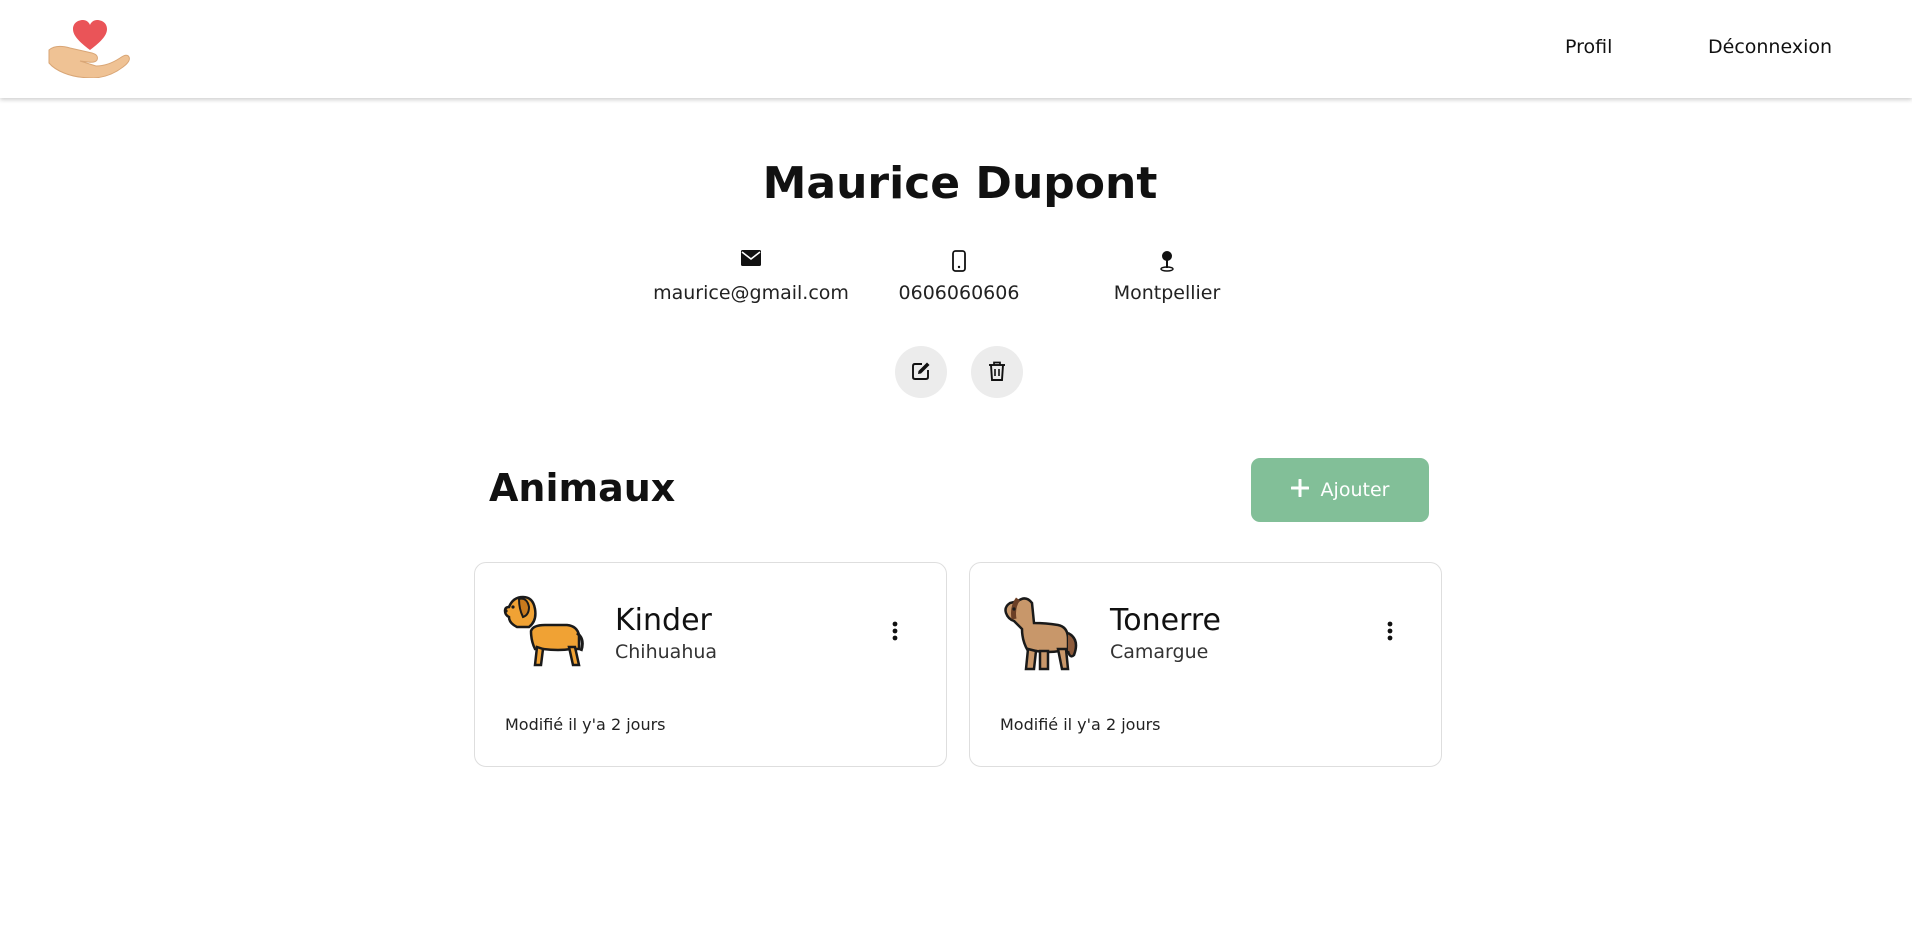 The width and height of the screenshot is (1912, 933). I want to click on animal-name: Tonerre, so click(1165, 620).